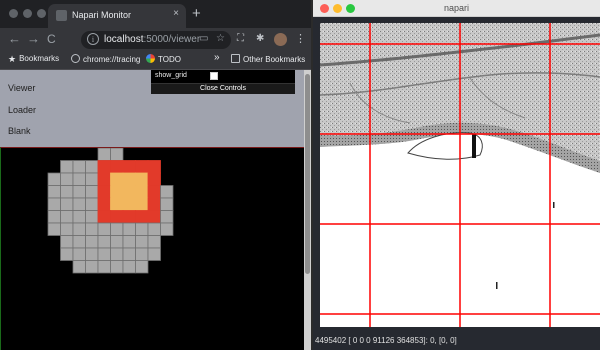  I want to click on folder-icon, so click(235, 58).